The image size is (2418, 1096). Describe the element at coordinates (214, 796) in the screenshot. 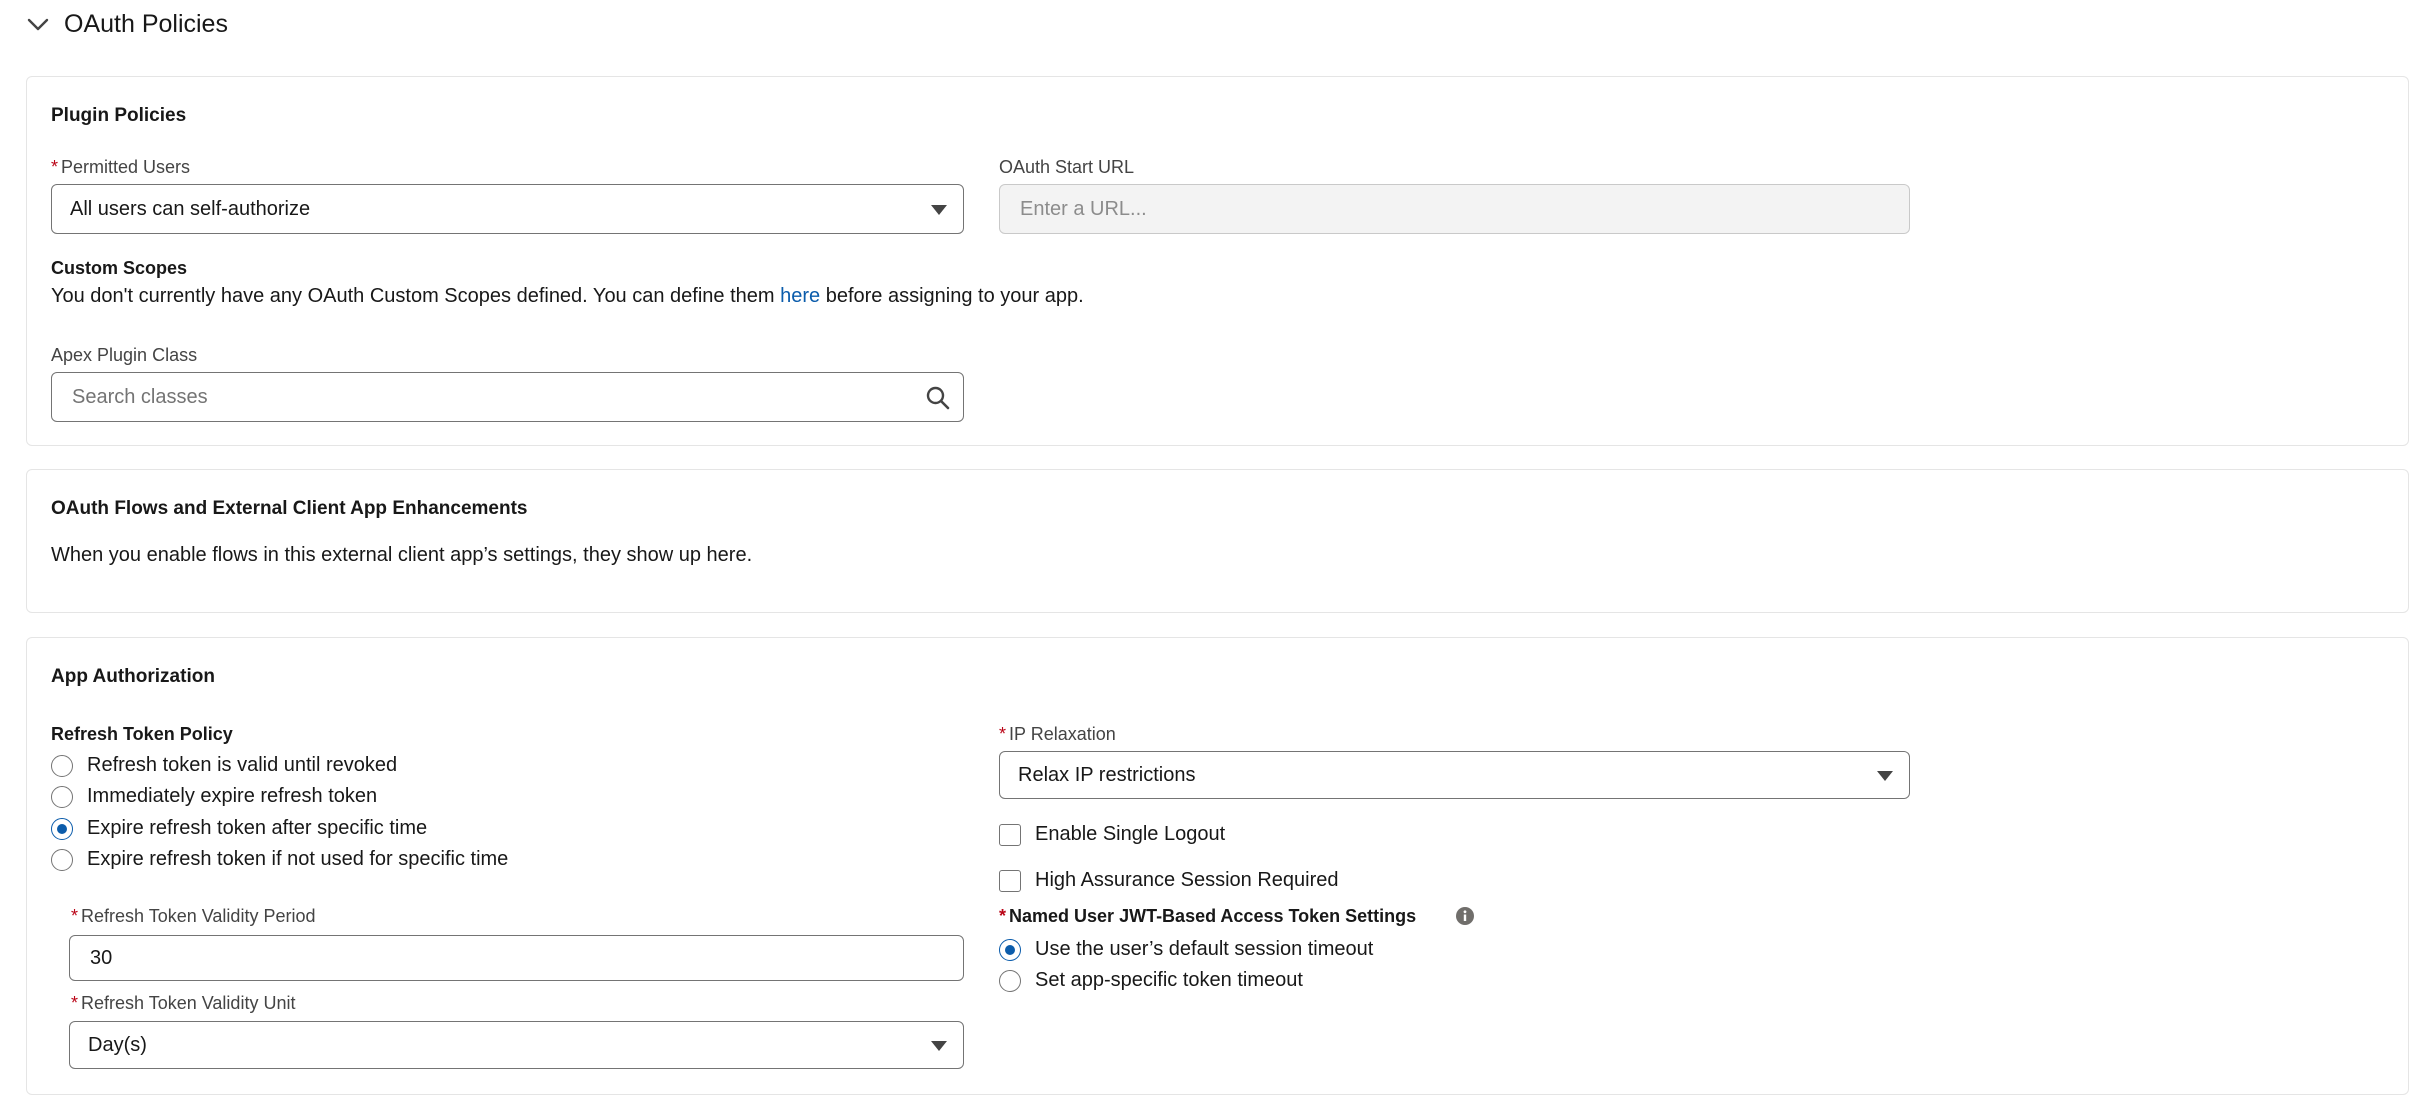

I see `radio-immediately-expire: Immediately expire refresh token` at that location.